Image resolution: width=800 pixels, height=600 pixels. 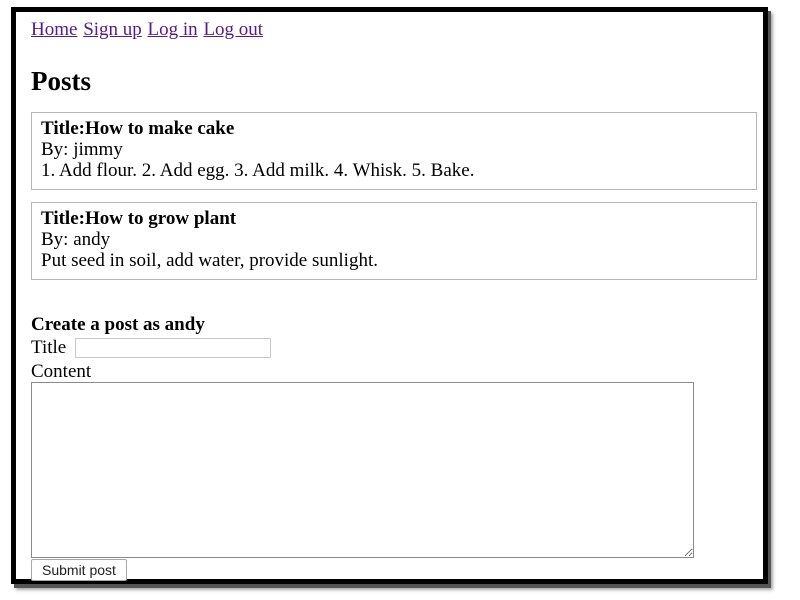 I want to click on post-author: By: andy, so click(x=76, y=239).